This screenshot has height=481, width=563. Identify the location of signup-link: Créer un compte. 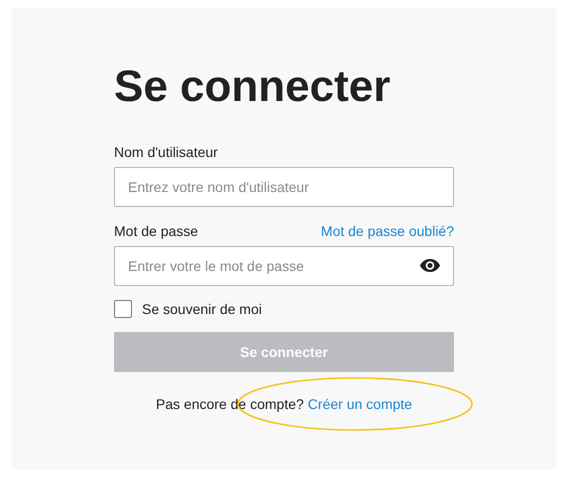
(360, 404).